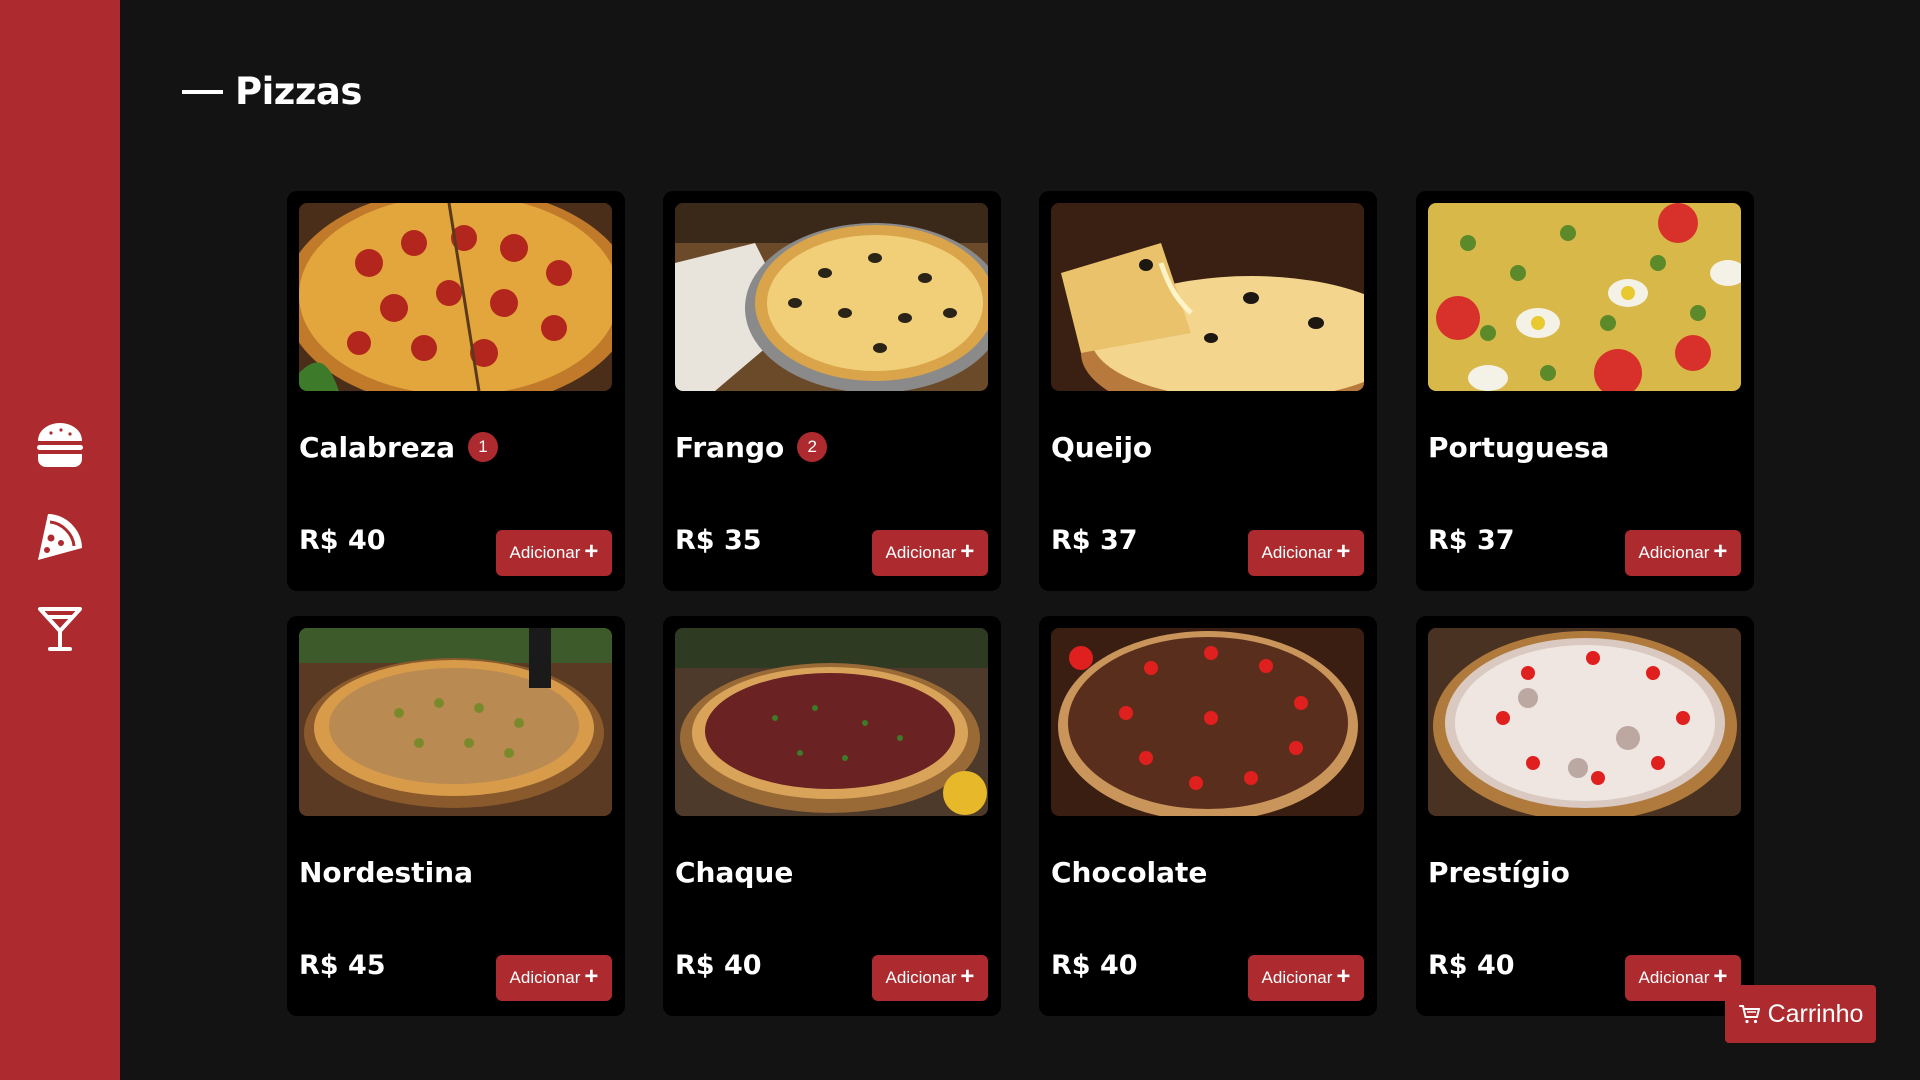 This screenshot has height=1080, width=1920. I want to click on product-name-text: Chocolate, so click(1129, 872).